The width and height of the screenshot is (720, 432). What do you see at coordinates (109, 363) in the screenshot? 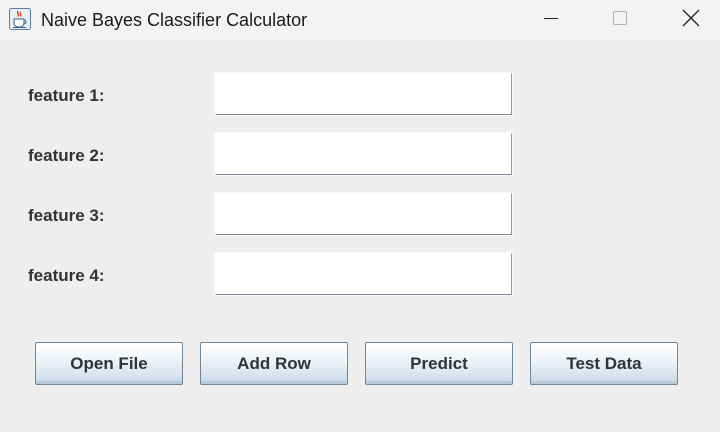
I see `open-file-button: Open File` at bounding box center [109, 363].